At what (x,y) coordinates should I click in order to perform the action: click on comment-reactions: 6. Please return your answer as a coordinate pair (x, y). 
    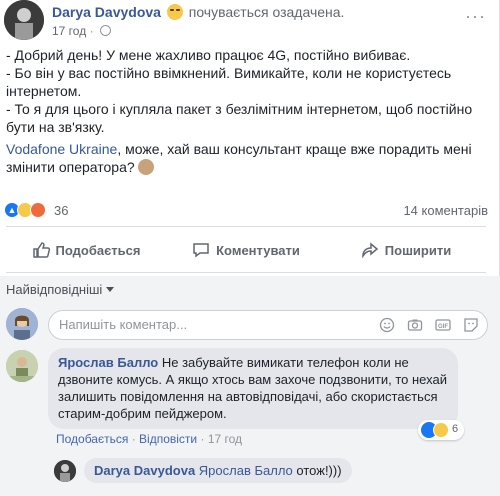
    Looking at the image, I should click on (441, 430).